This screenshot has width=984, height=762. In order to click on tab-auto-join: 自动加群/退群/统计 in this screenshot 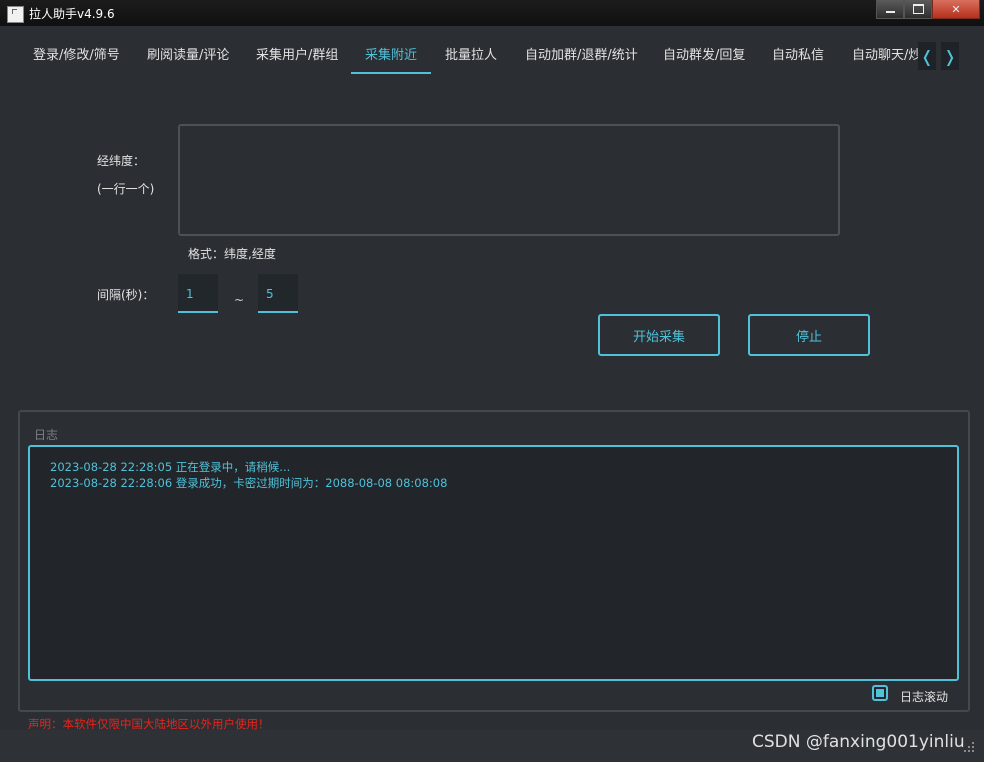, I will do `click(581, 56)`.